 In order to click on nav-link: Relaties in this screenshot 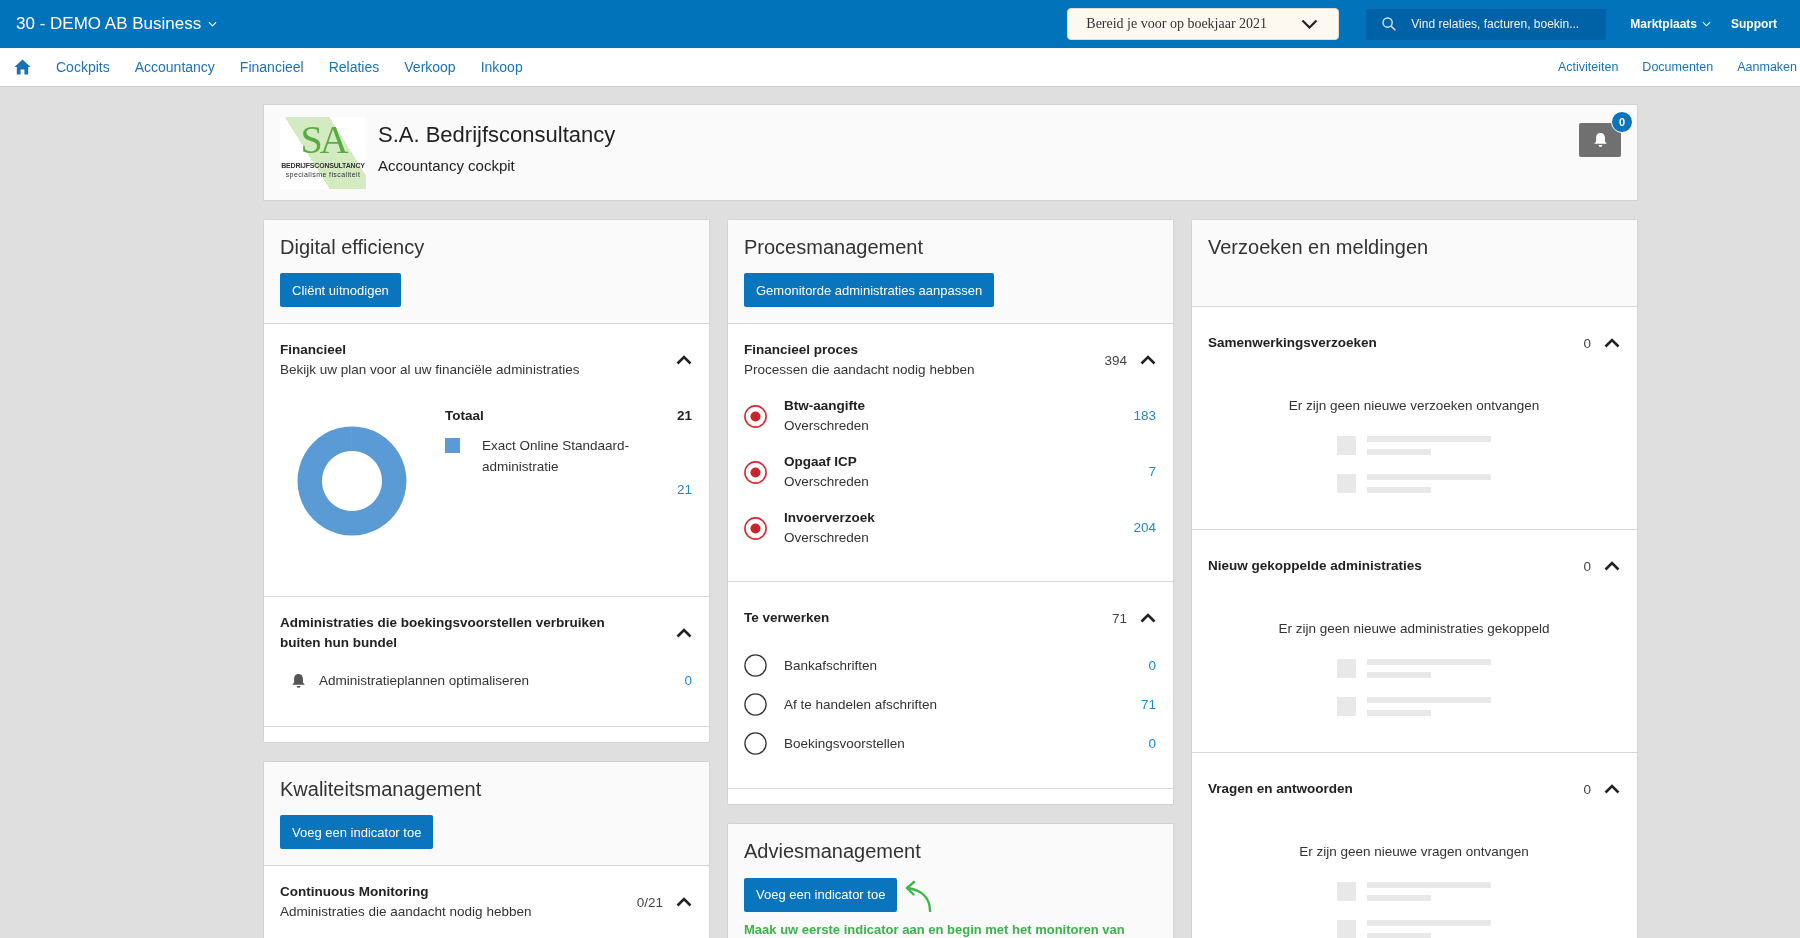, I will do `click(354, 67)`.